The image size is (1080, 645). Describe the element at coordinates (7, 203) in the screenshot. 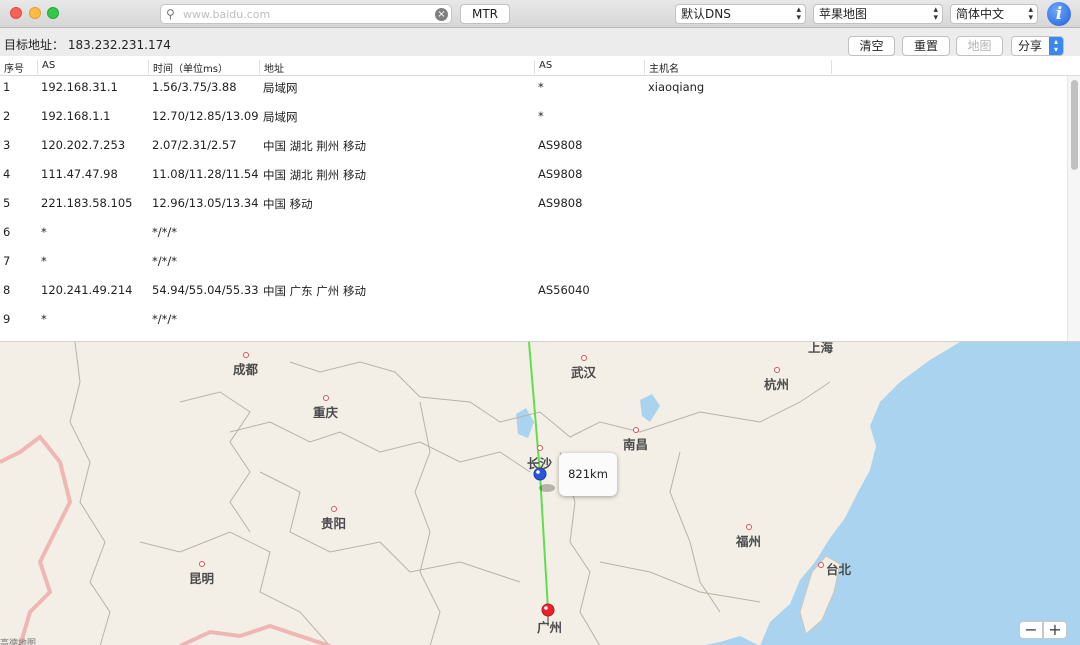

I see `cell-num: 5` at that location.